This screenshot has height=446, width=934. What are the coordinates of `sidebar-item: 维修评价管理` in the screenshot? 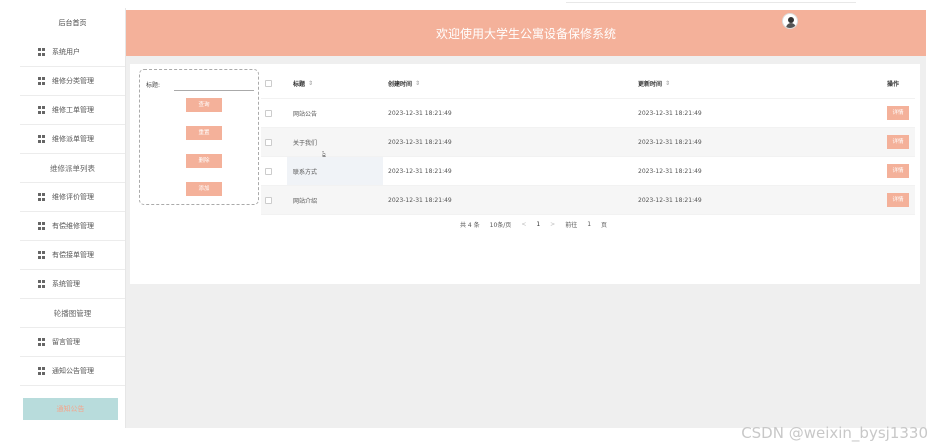 It's located at (72, 197).